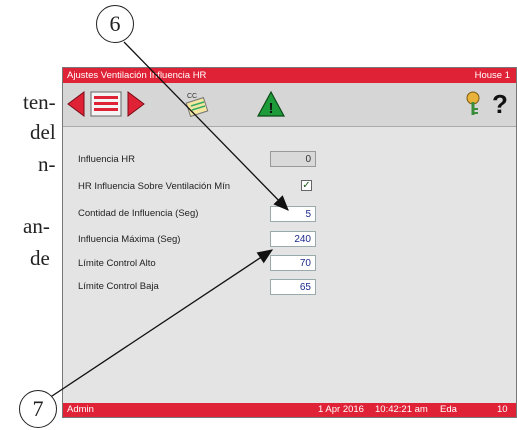 This screenshot has width=517, height=430. Describe the element at coordinates (76, 104) in the screenshot. I see `prev-arrow-icon` at that location.